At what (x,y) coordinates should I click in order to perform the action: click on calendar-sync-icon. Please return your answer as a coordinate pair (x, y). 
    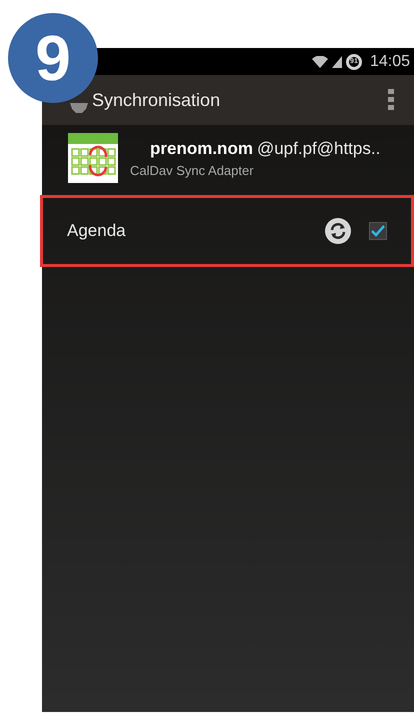
    Looking at the image, I should click on (93, 158).